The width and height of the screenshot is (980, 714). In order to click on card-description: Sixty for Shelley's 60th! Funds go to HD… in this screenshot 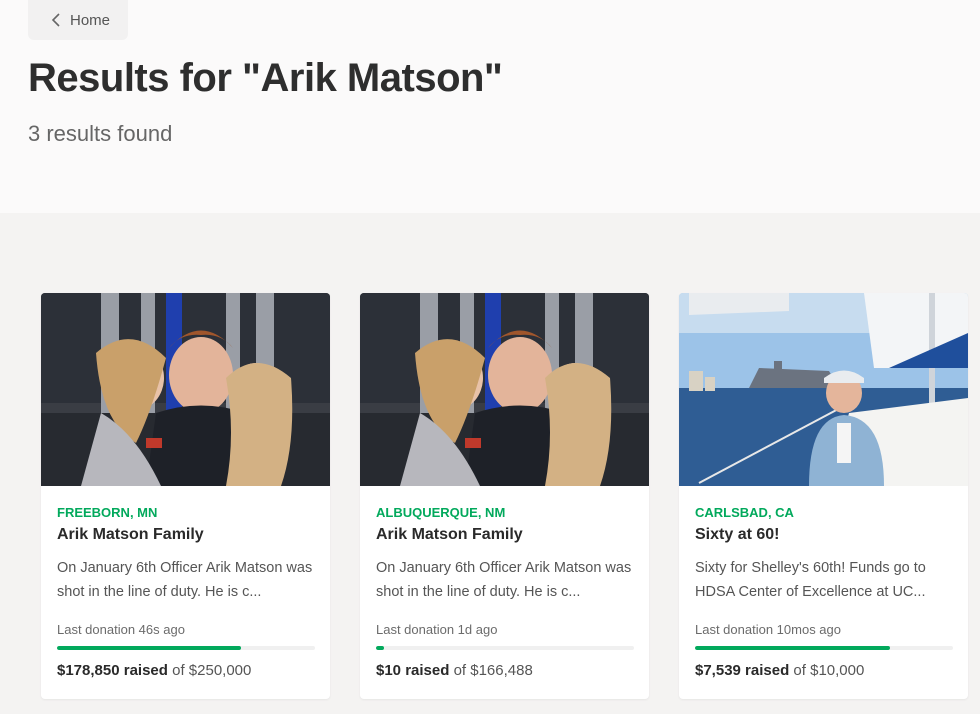, I will do `click(810, 580)`.